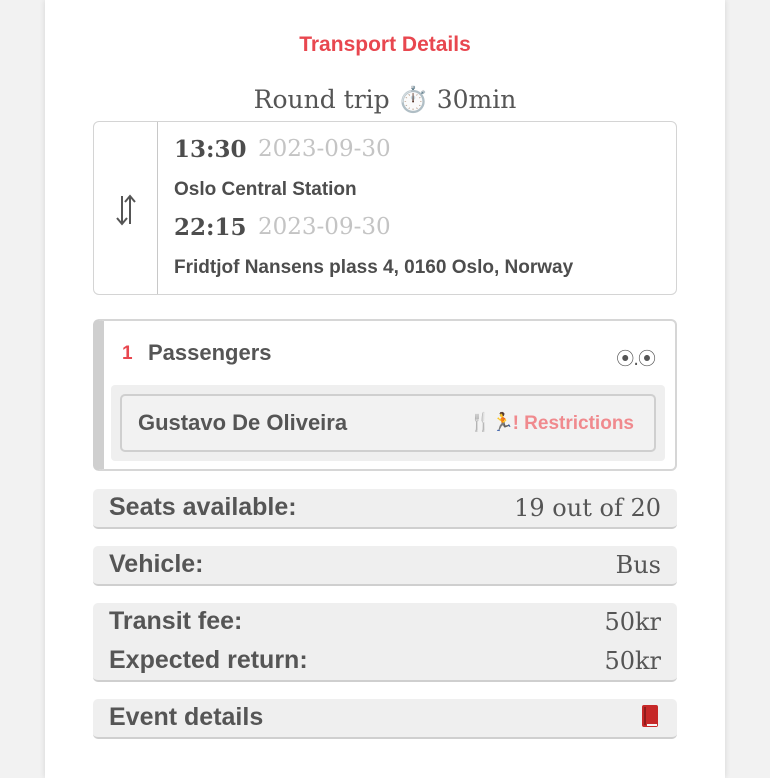 This screenshot has width=770, height=778. Describe the element at coordinates (632, 622) in the screenshot. I see `transit-fee-value: 50kr` at that location.